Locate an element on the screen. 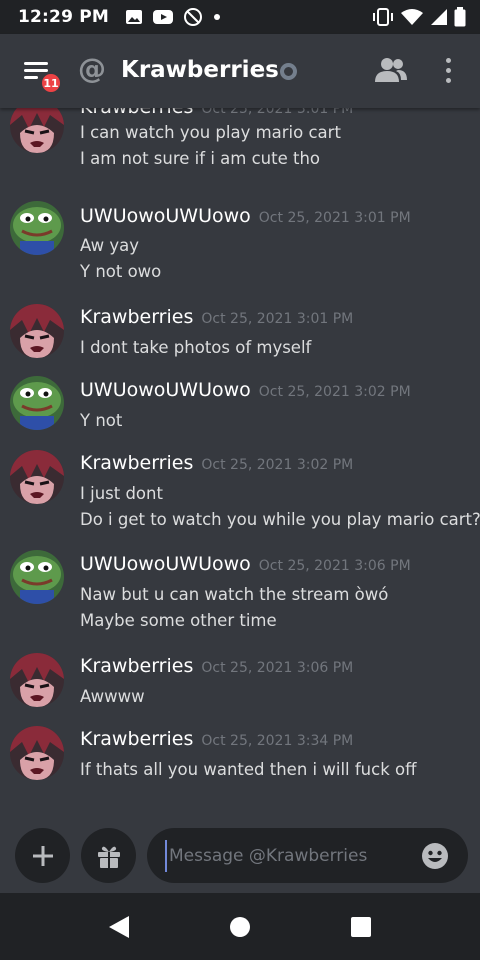 This screenshot has width=480, height=960. plus-icon is located at coordinates (42, 855).